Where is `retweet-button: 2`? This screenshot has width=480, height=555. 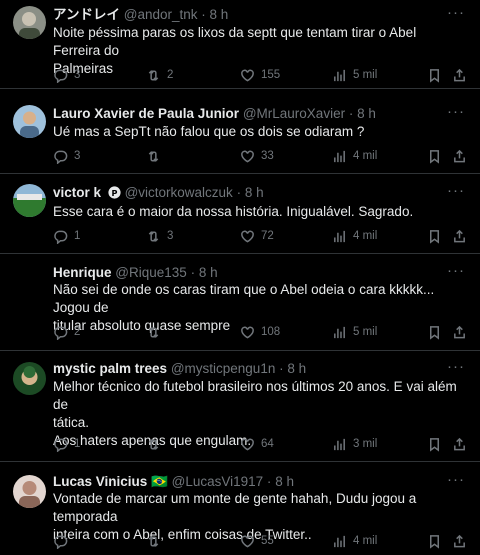
retweet-button: 2 is located at coordinates (159, 75).